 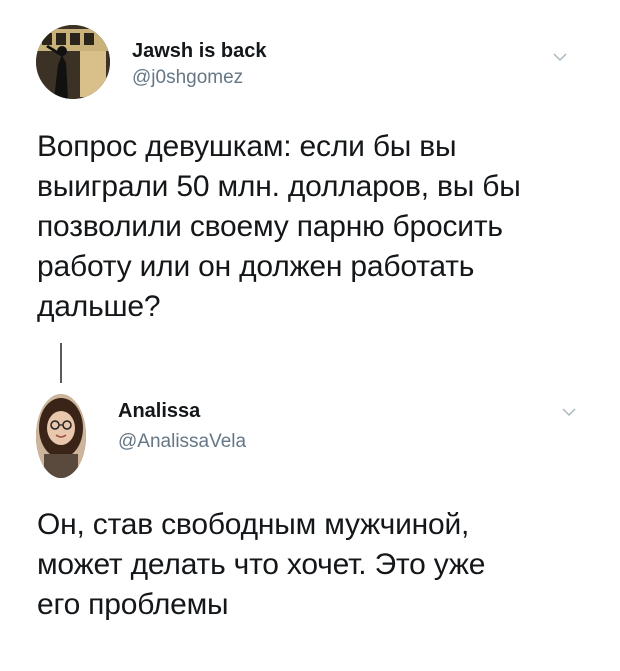 What do you see at coordinates (253, 524) in the screenshot?
I see `tweet-text-line: Он, став свободным мужчиной,` at bounding box center [253, 524].